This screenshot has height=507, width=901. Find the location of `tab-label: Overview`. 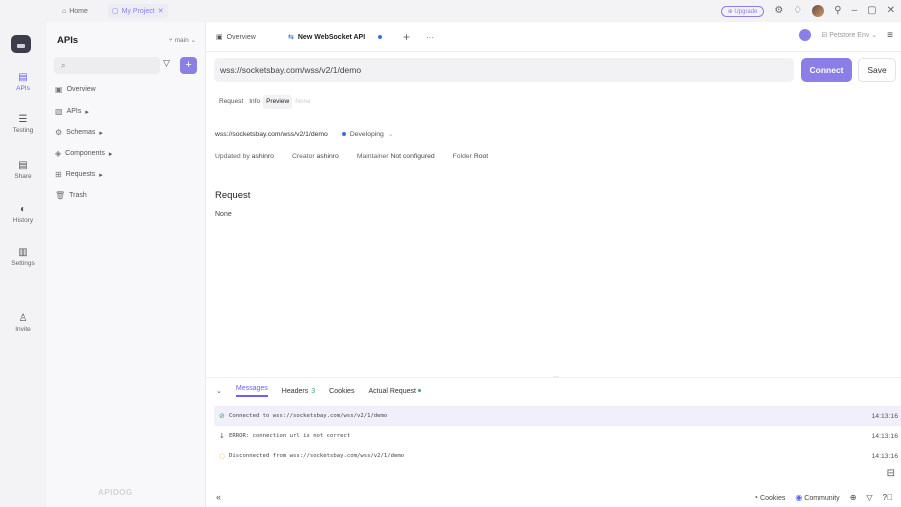

tab-label: Overview is located at coordinates (241, 37).